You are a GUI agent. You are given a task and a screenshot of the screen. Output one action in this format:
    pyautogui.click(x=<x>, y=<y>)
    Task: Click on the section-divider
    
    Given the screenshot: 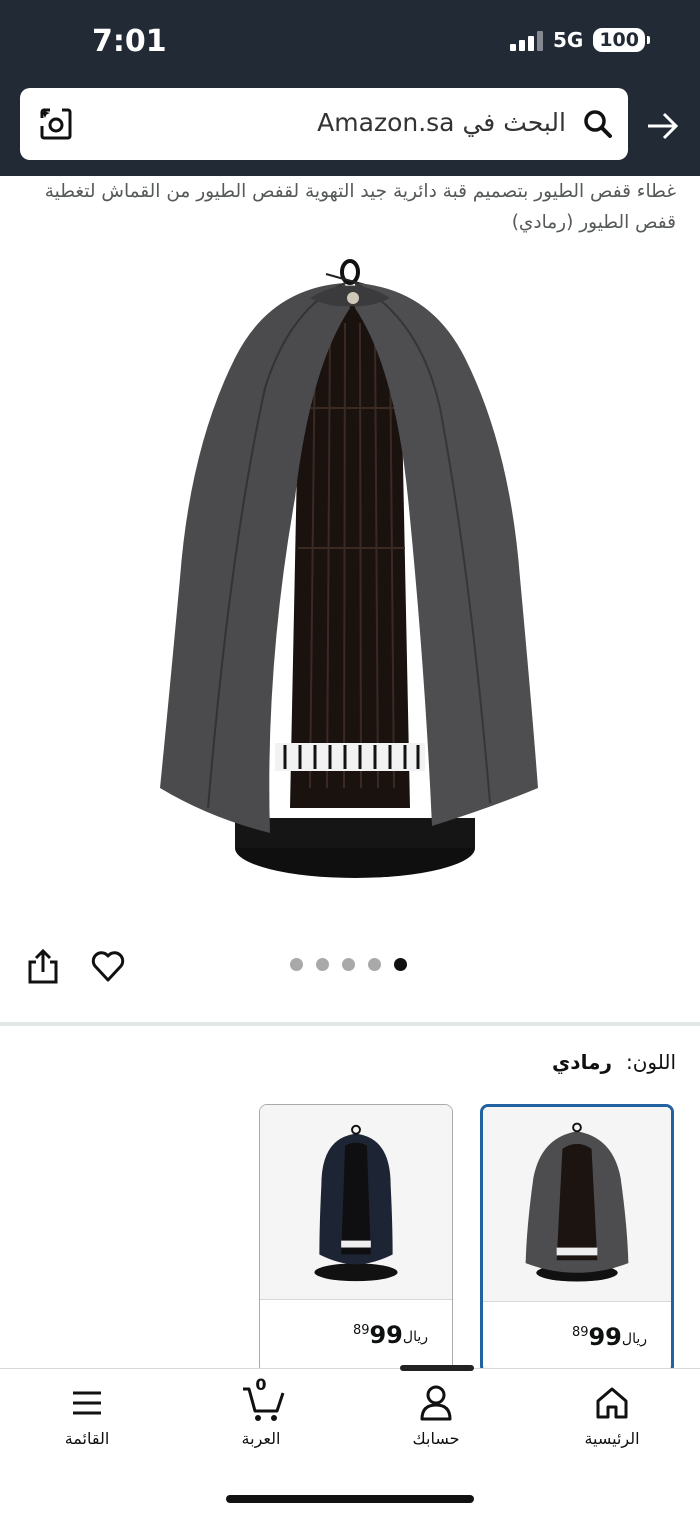 What is the action you would take?
    pyautogui.click(x=350, y=1024)
    